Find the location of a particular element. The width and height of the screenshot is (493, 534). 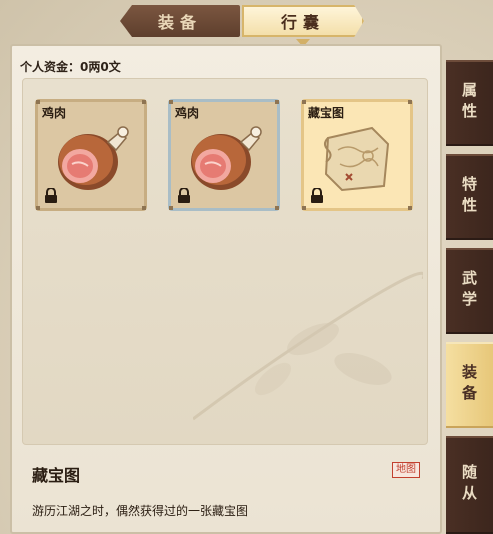

side-tab-followers: 随从 is located at coordinates (469, 485).